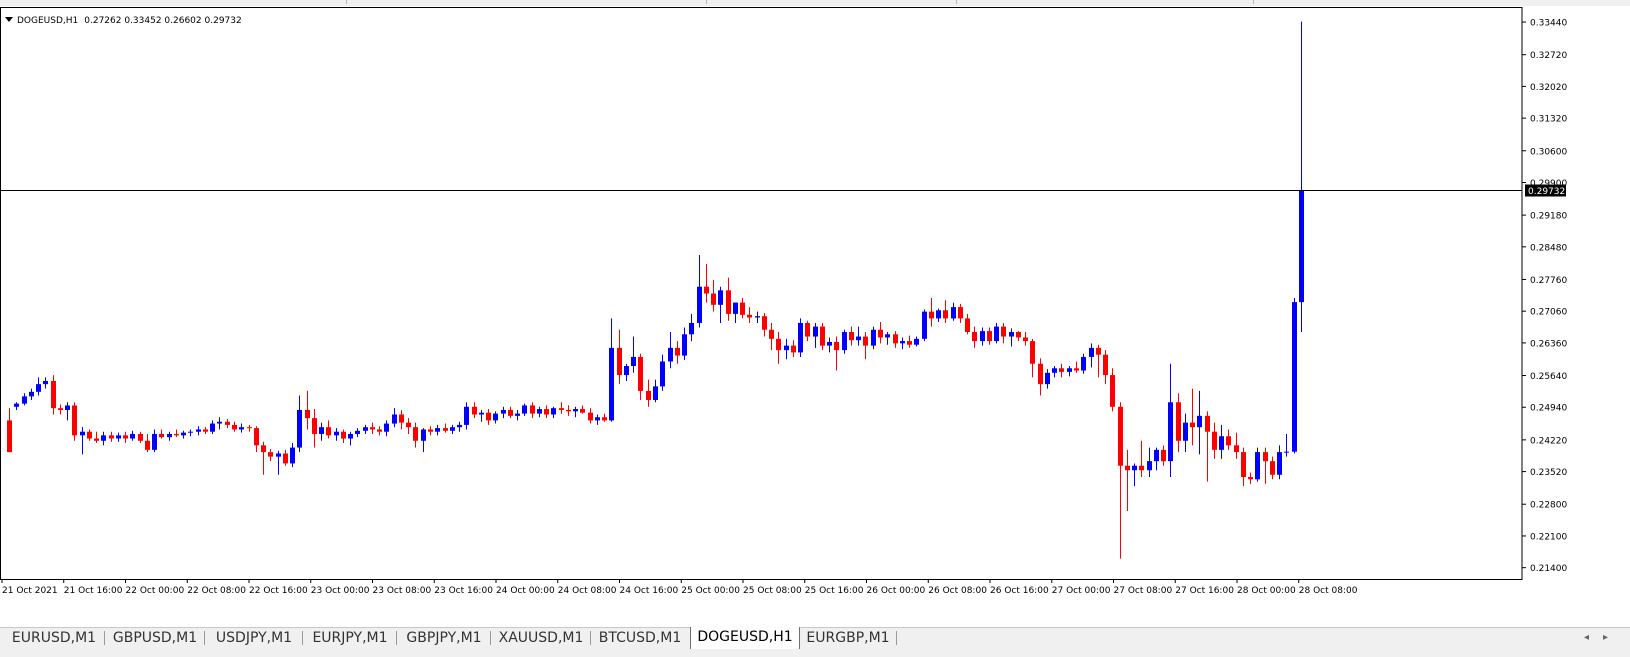  What do you see at coordinates (340, 591) in the screenshot?
I see `x-tick-label: 23 Oct 00:00` at bounding box center [340, 591].